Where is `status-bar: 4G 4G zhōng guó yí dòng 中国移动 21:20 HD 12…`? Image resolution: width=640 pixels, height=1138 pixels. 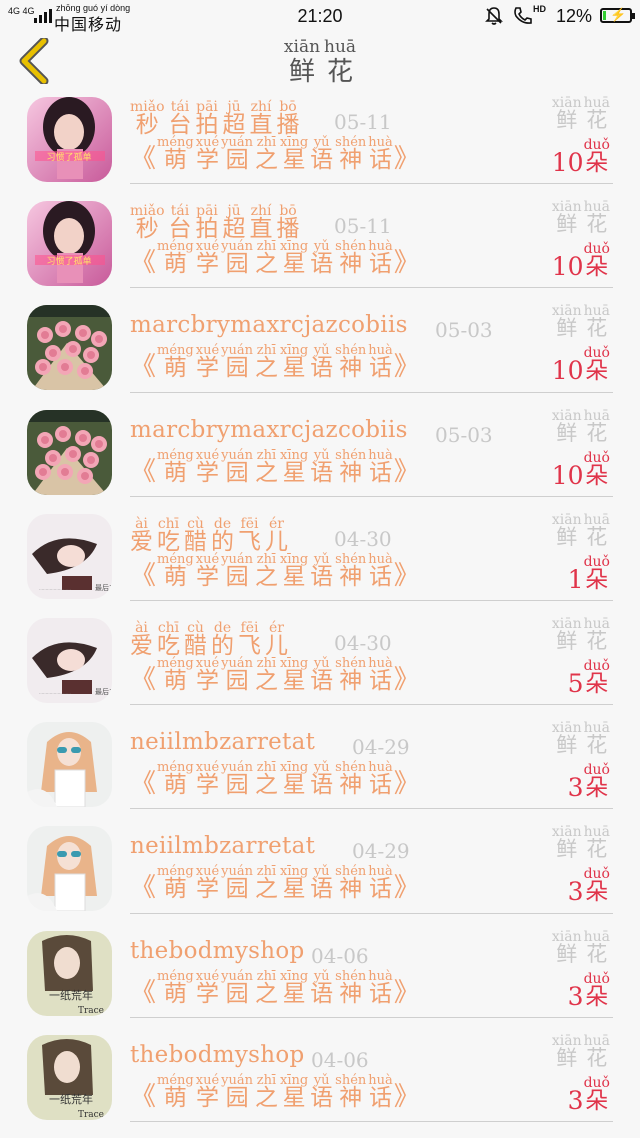
status-bar: 4G 4G zhōng guó yí dòng 中国移动 21:20 HD 12… is located at coordinates (320, 17).